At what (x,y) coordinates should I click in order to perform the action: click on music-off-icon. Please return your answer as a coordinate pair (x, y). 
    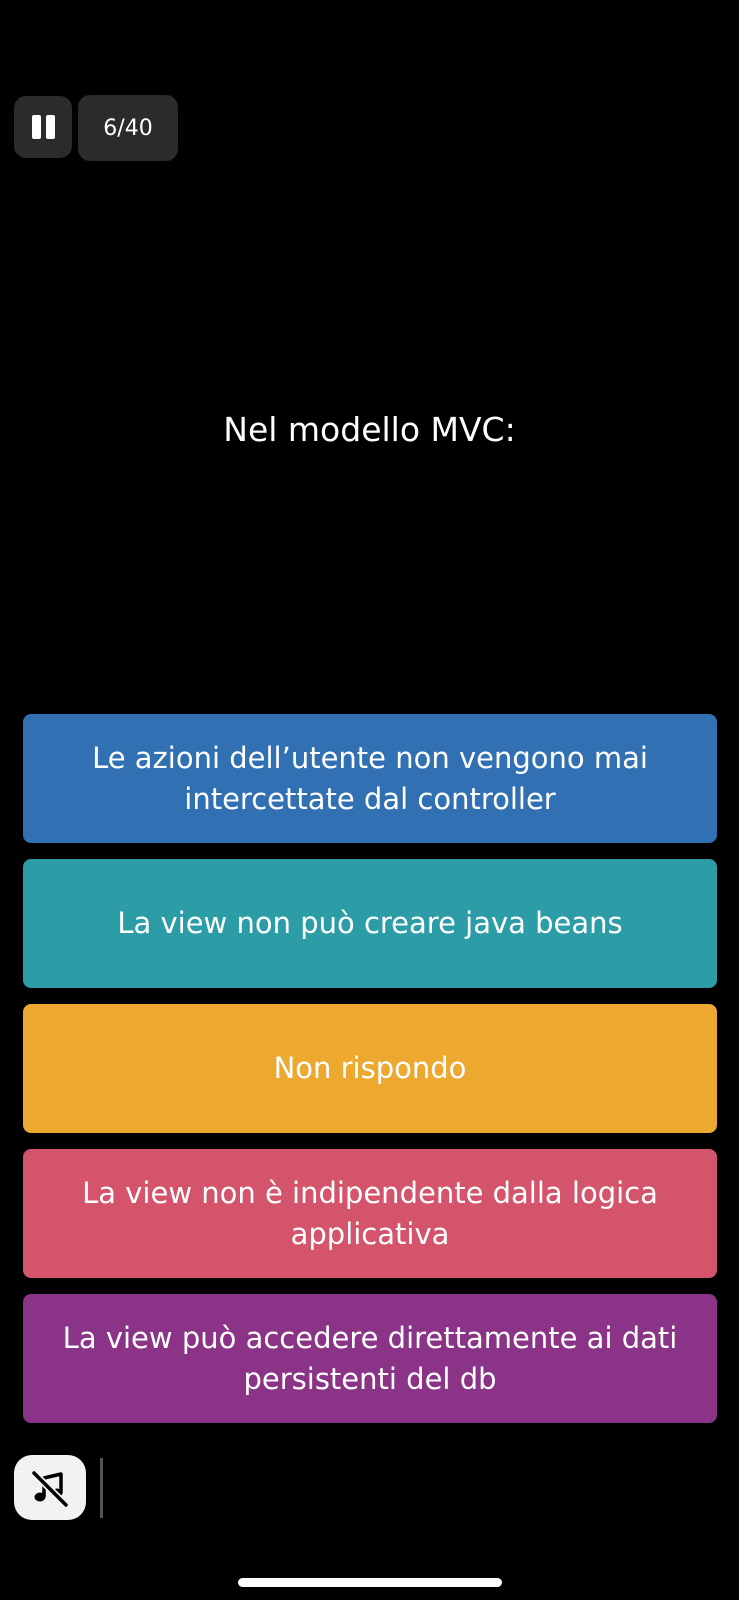
    Looking at the image, I should click on (50, 1488).